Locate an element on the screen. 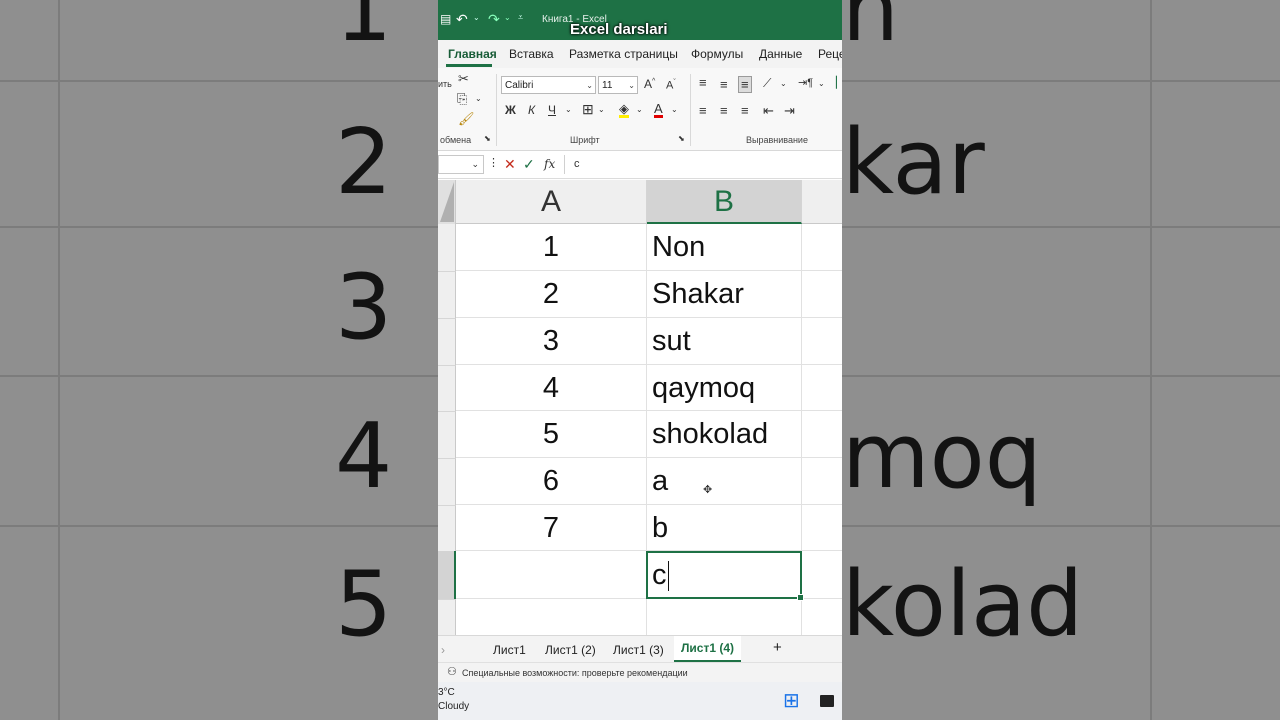 This screenshot has width=1280, height=720. tab-data: Данные is located at coordinates (780, 54).